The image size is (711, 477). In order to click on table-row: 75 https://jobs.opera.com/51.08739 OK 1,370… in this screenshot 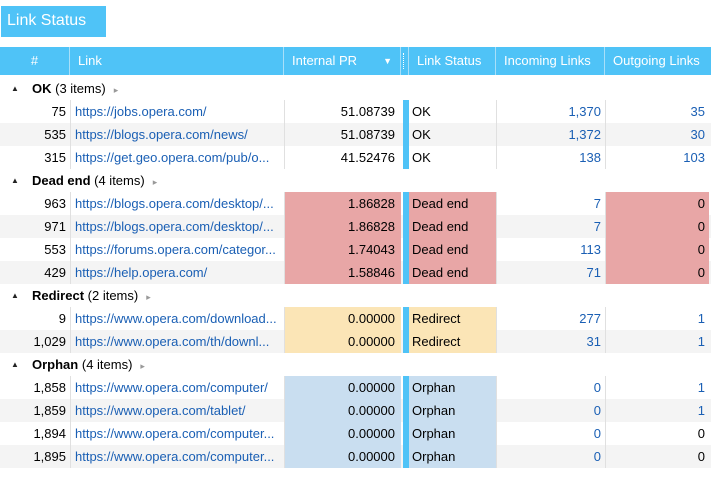, I will do `click(355, 111)`.